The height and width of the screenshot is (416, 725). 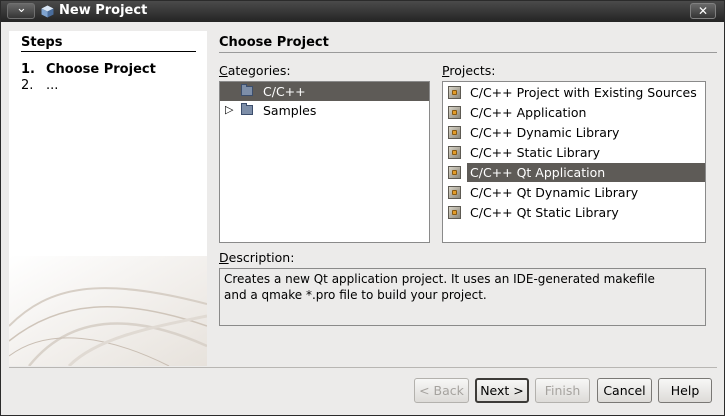 What do you see at coordinates (545, 132) in the screenshot?
I see `project-label: C/C++ Dynamic Library` at bounding box center [545, 132].